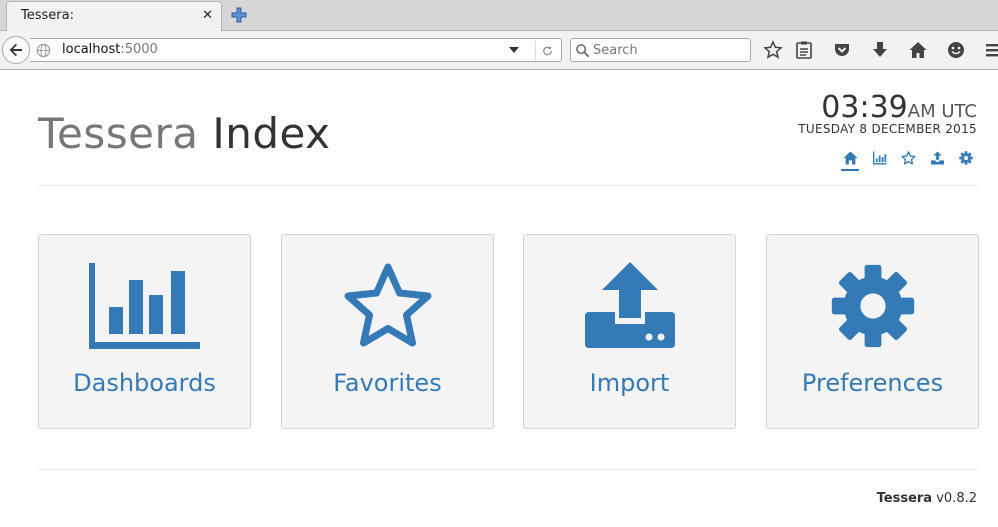 The height and width of the screenshot is (527, 998). I want to click on url-host: localhost, so click(91, 49).